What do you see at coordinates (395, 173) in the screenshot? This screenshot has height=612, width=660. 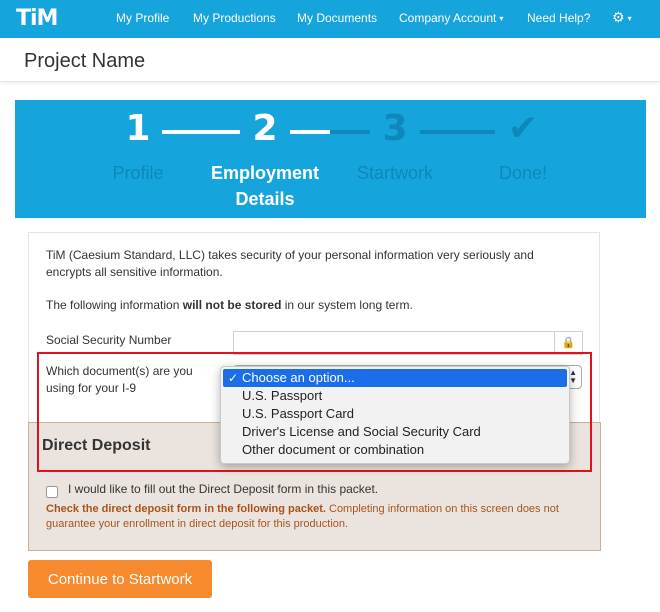 I see `step-3-label: Startwork` at bounding box center [395, 173].